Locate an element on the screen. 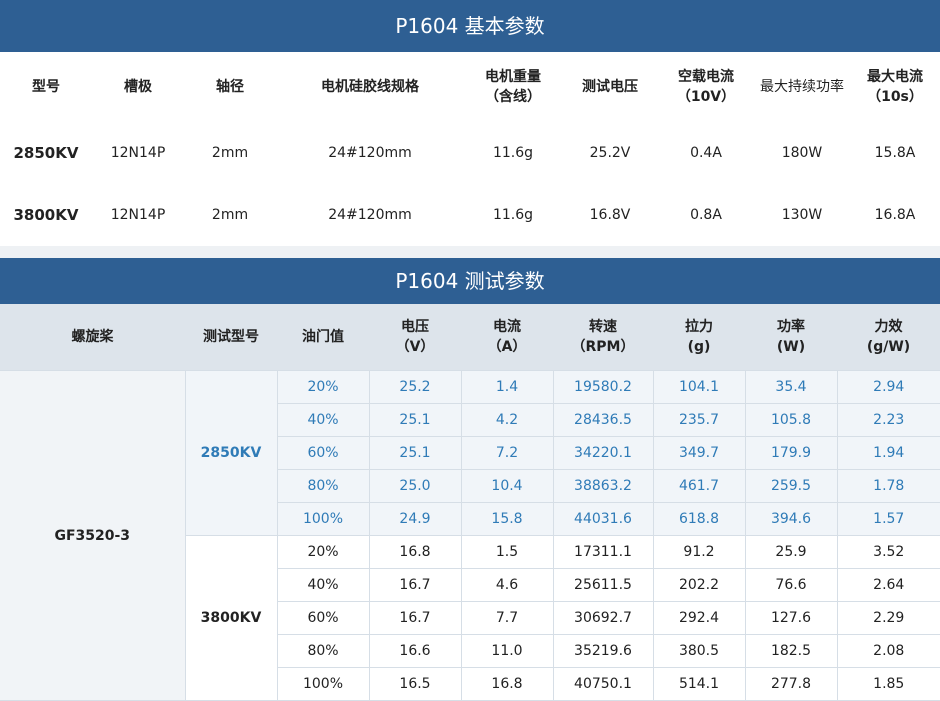 The width and height of the screenshot is (940, 701). test-header-cell-line: 油门值 is located at coordinates (323, 337).